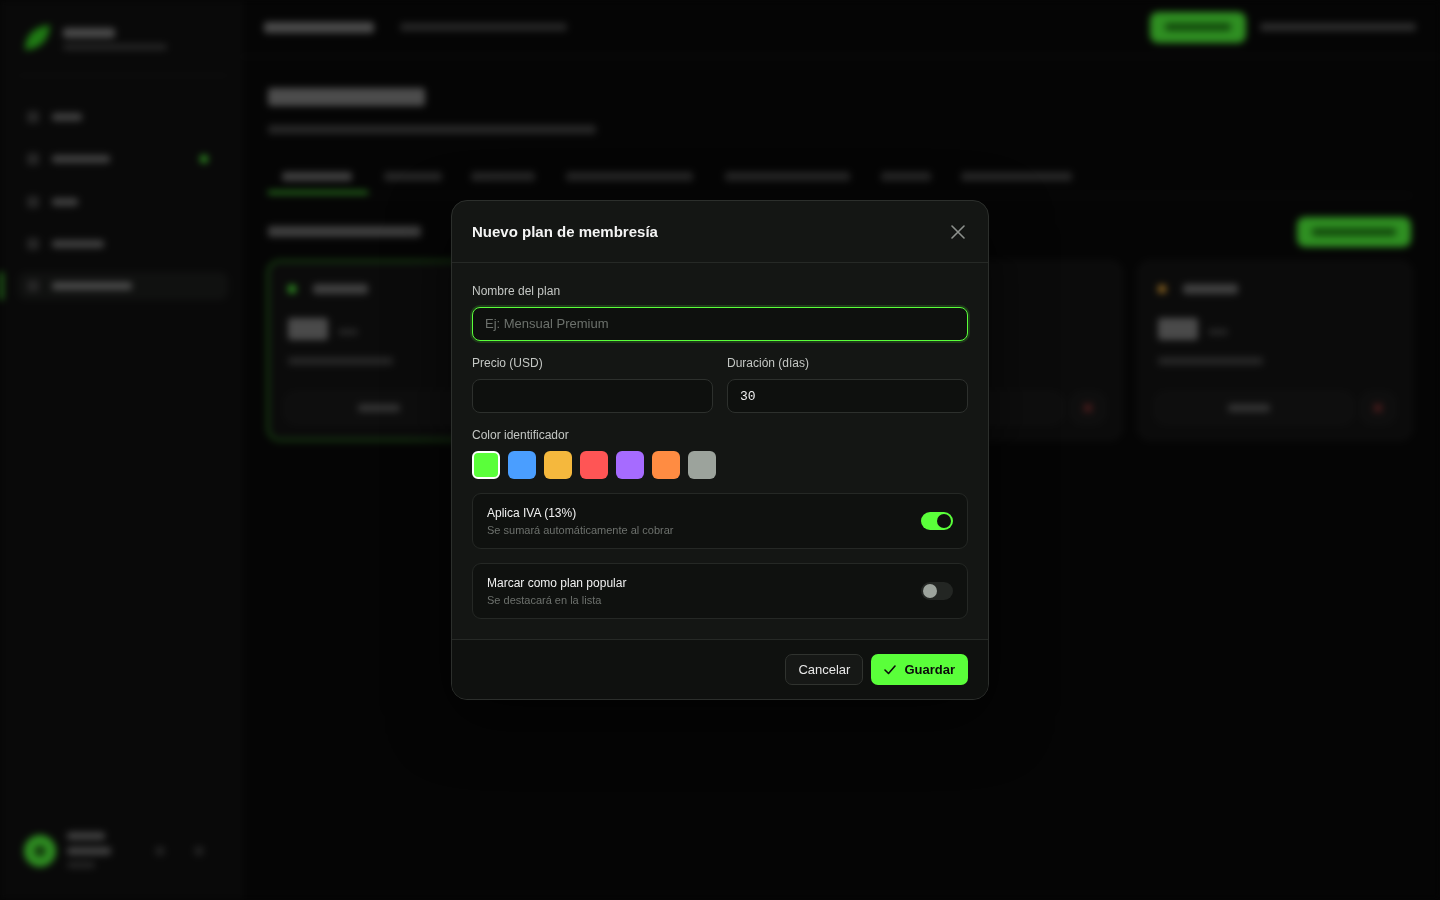  What do you see at coordinates (580, 530) in the screenshot?
I see `option-hint: Se sumará automáticamente al cobrar` at bounding box center [580, 530].